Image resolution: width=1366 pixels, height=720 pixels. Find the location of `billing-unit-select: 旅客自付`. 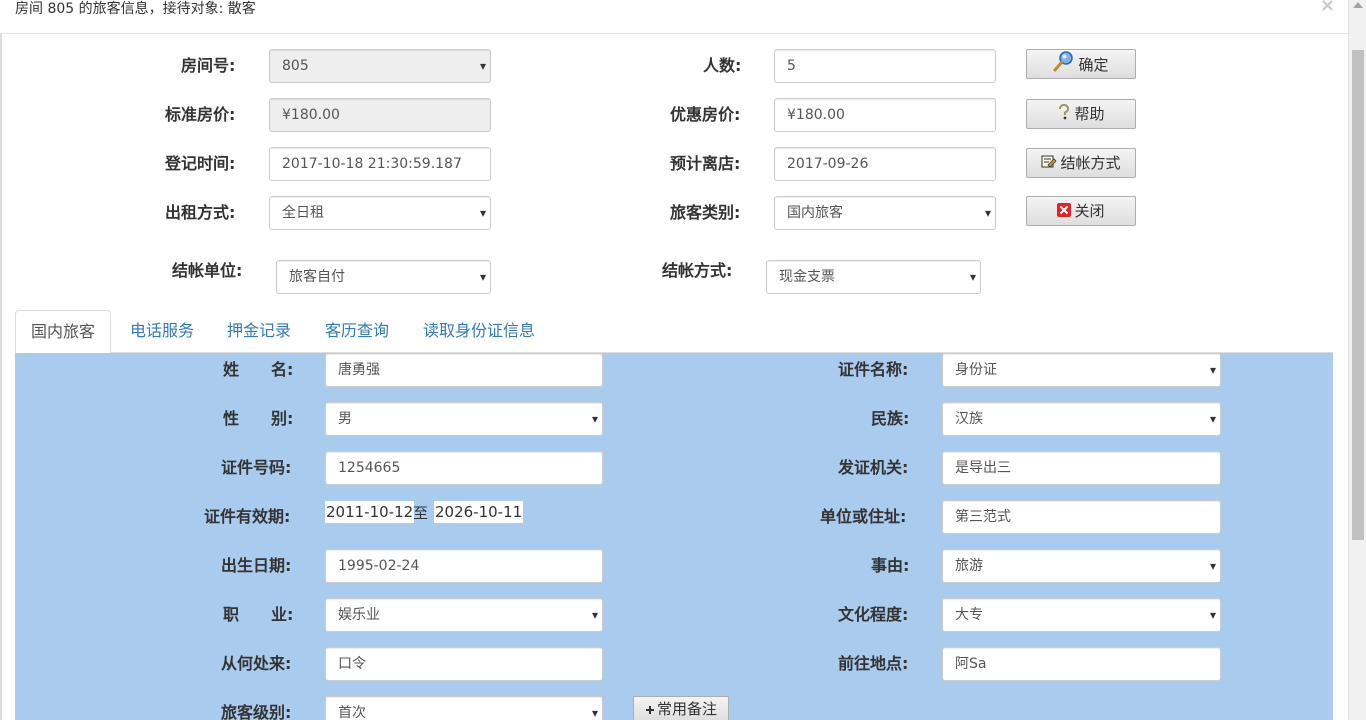

billing-unit-select: 旅客自付 is located at coordinates (383, 277).